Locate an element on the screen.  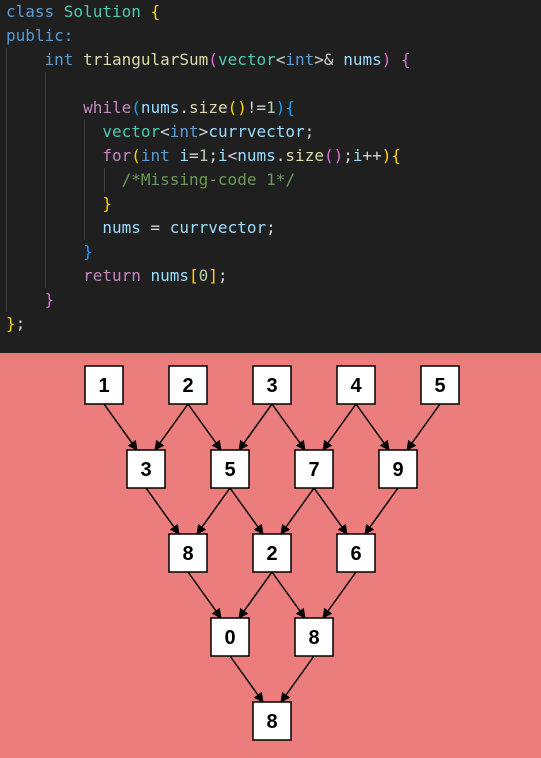
number-node: 6 is located at coordinates (356, 553).